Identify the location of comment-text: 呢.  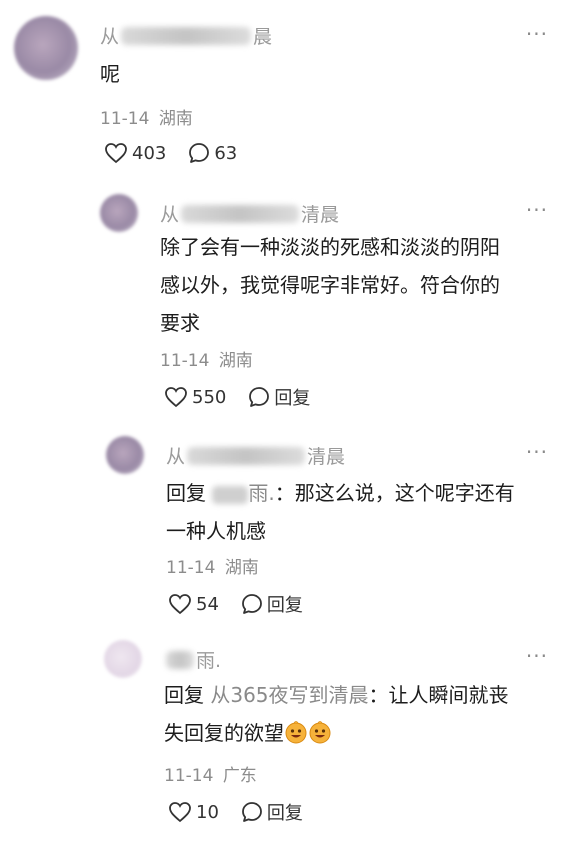
(110, 74).